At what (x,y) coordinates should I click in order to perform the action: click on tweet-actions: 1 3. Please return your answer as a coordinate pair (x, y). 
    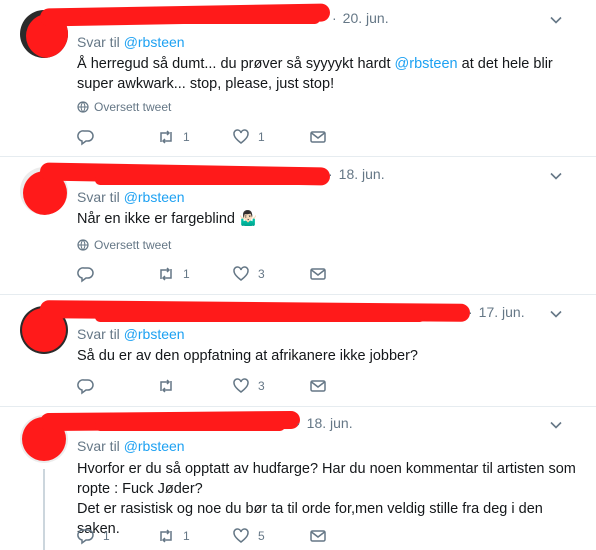
    Looking at the image, I should click on (227, 275).